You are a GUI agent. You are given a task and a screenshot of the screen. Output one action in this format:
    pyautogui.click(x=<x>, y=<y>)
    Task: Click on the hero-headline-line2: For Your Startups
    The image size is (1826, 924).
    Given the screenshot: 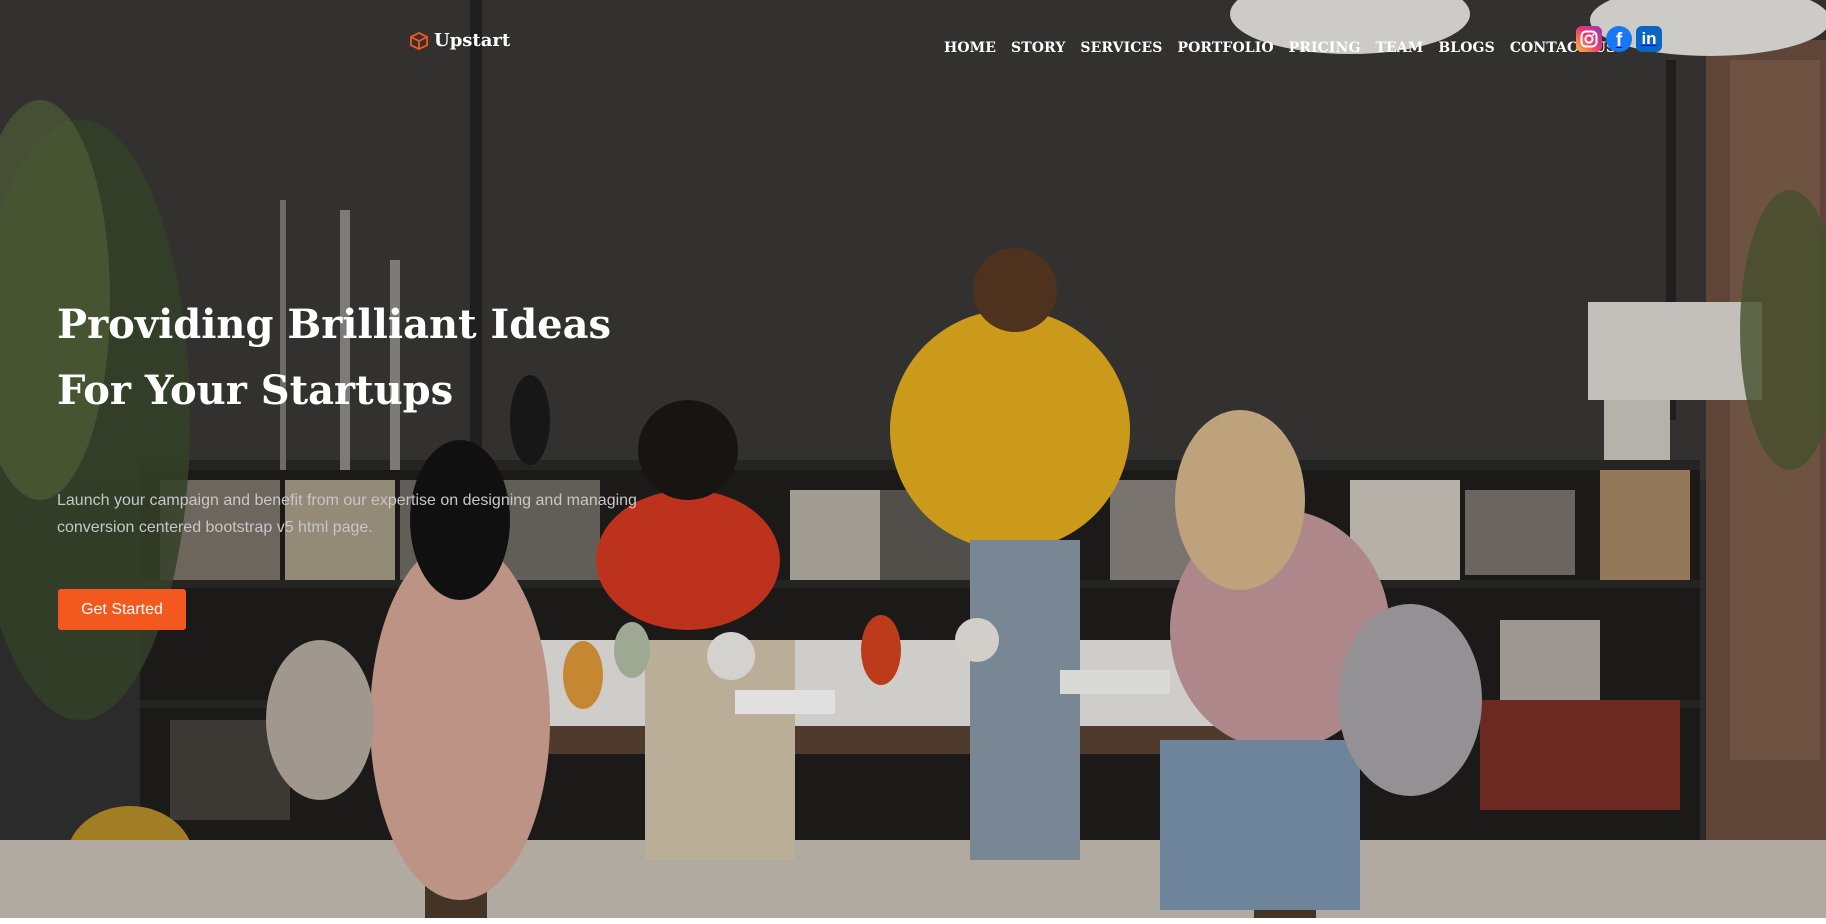 What is the action you would take?
    pyautogui.click(x=255, y=390)
    